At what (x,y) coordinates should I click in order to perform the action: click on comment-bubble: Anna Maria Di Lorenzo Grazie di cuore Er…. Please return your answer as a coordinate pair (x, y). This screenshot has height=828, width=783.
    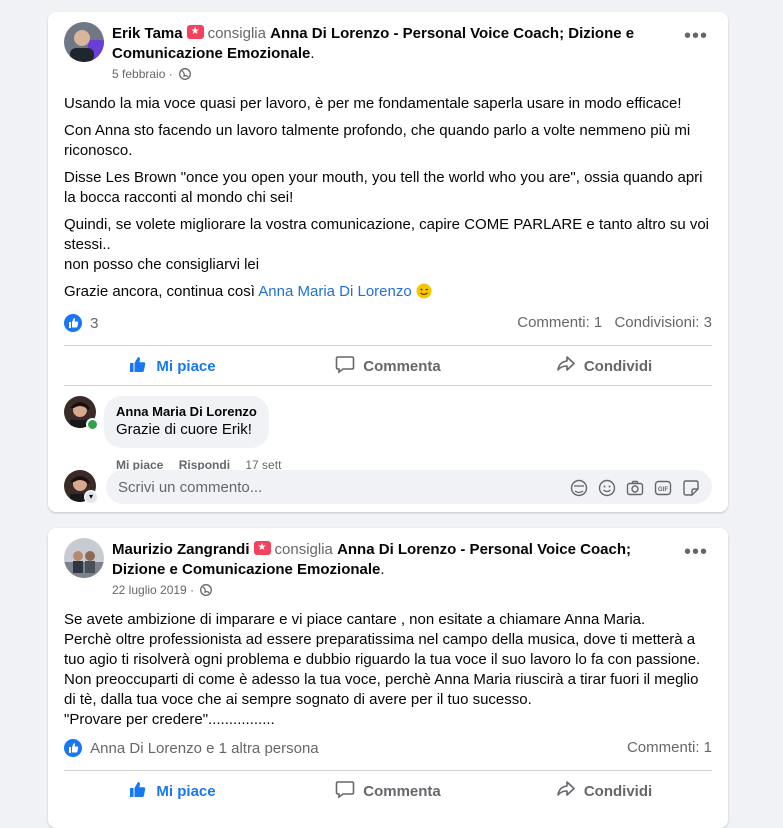
    Looking at the image, I should click on (186, 422).